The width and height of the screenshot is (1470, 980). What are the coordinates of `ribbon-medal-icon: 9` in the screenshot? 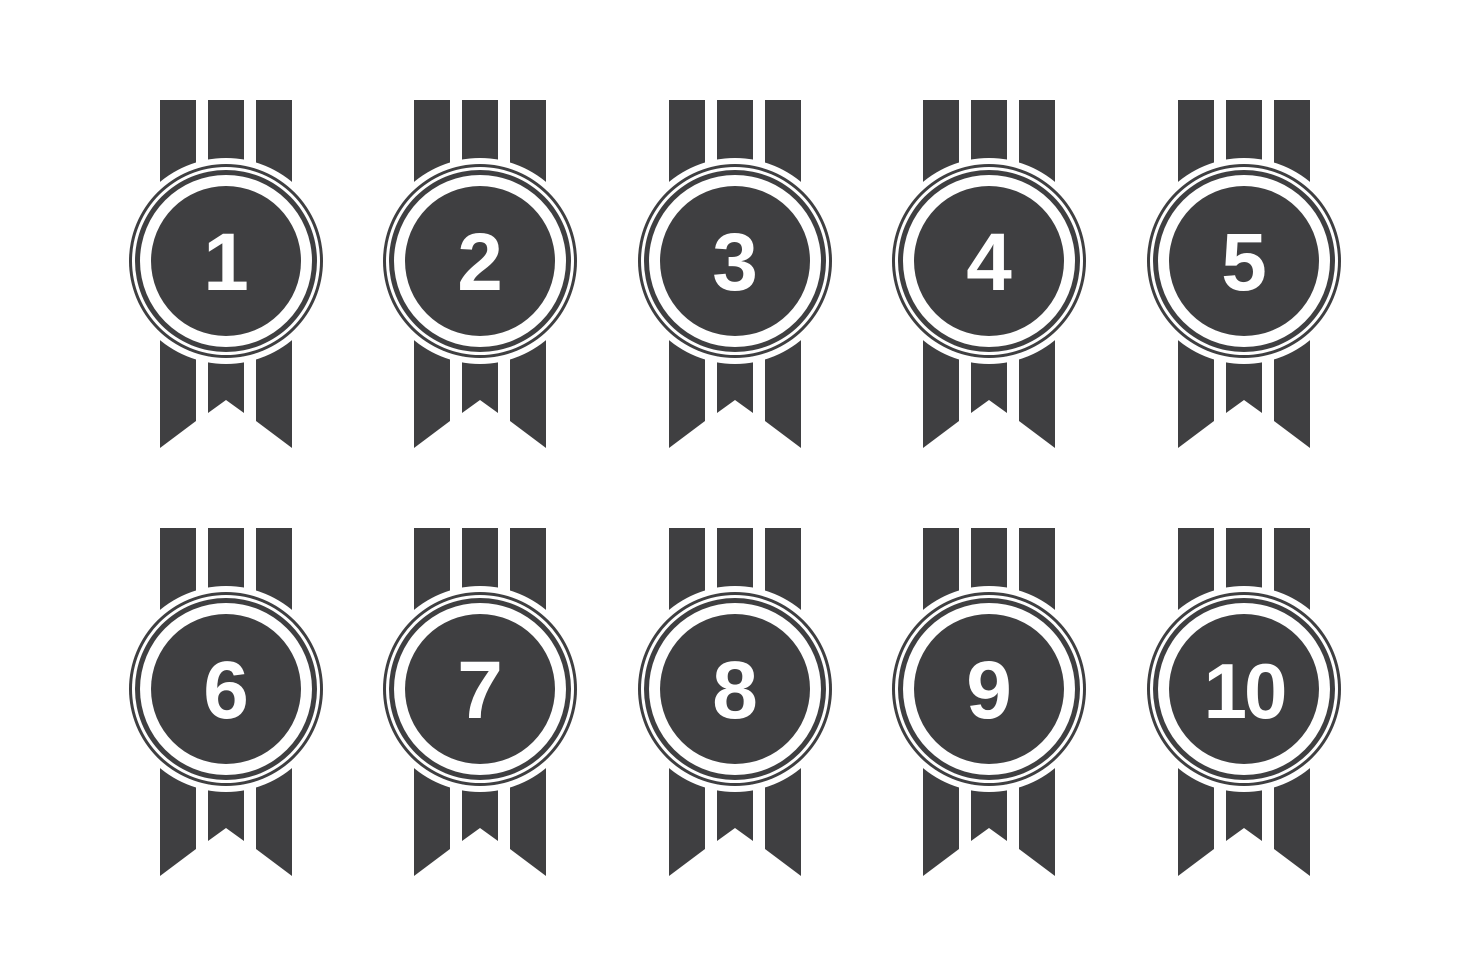 It's located at (989, 702).